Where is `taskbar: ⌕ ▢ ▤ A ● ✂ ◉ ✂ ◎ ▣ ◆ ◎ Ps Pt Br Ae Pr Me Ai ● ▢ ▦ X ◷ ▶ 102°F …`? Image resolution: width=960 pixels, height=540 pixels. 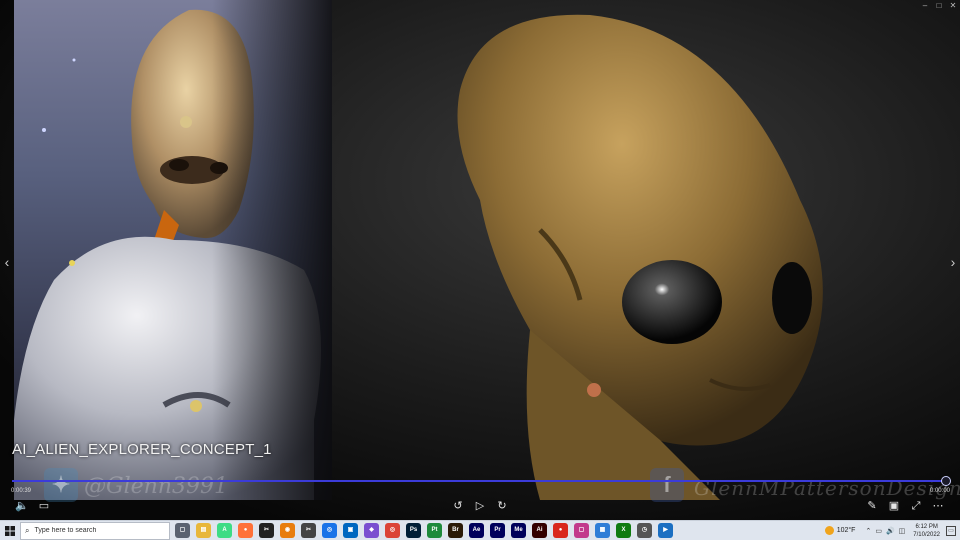 taskbar: ⌕ ▢ ▤ A ● ✂ ◉ ✂ ◎ ▣ ◆ ◎ Ps Pt Br Ae Pr Me Ai ● ▢ ▦ X ◷ ▶ 102°F … is located at coordinates (480, 530).